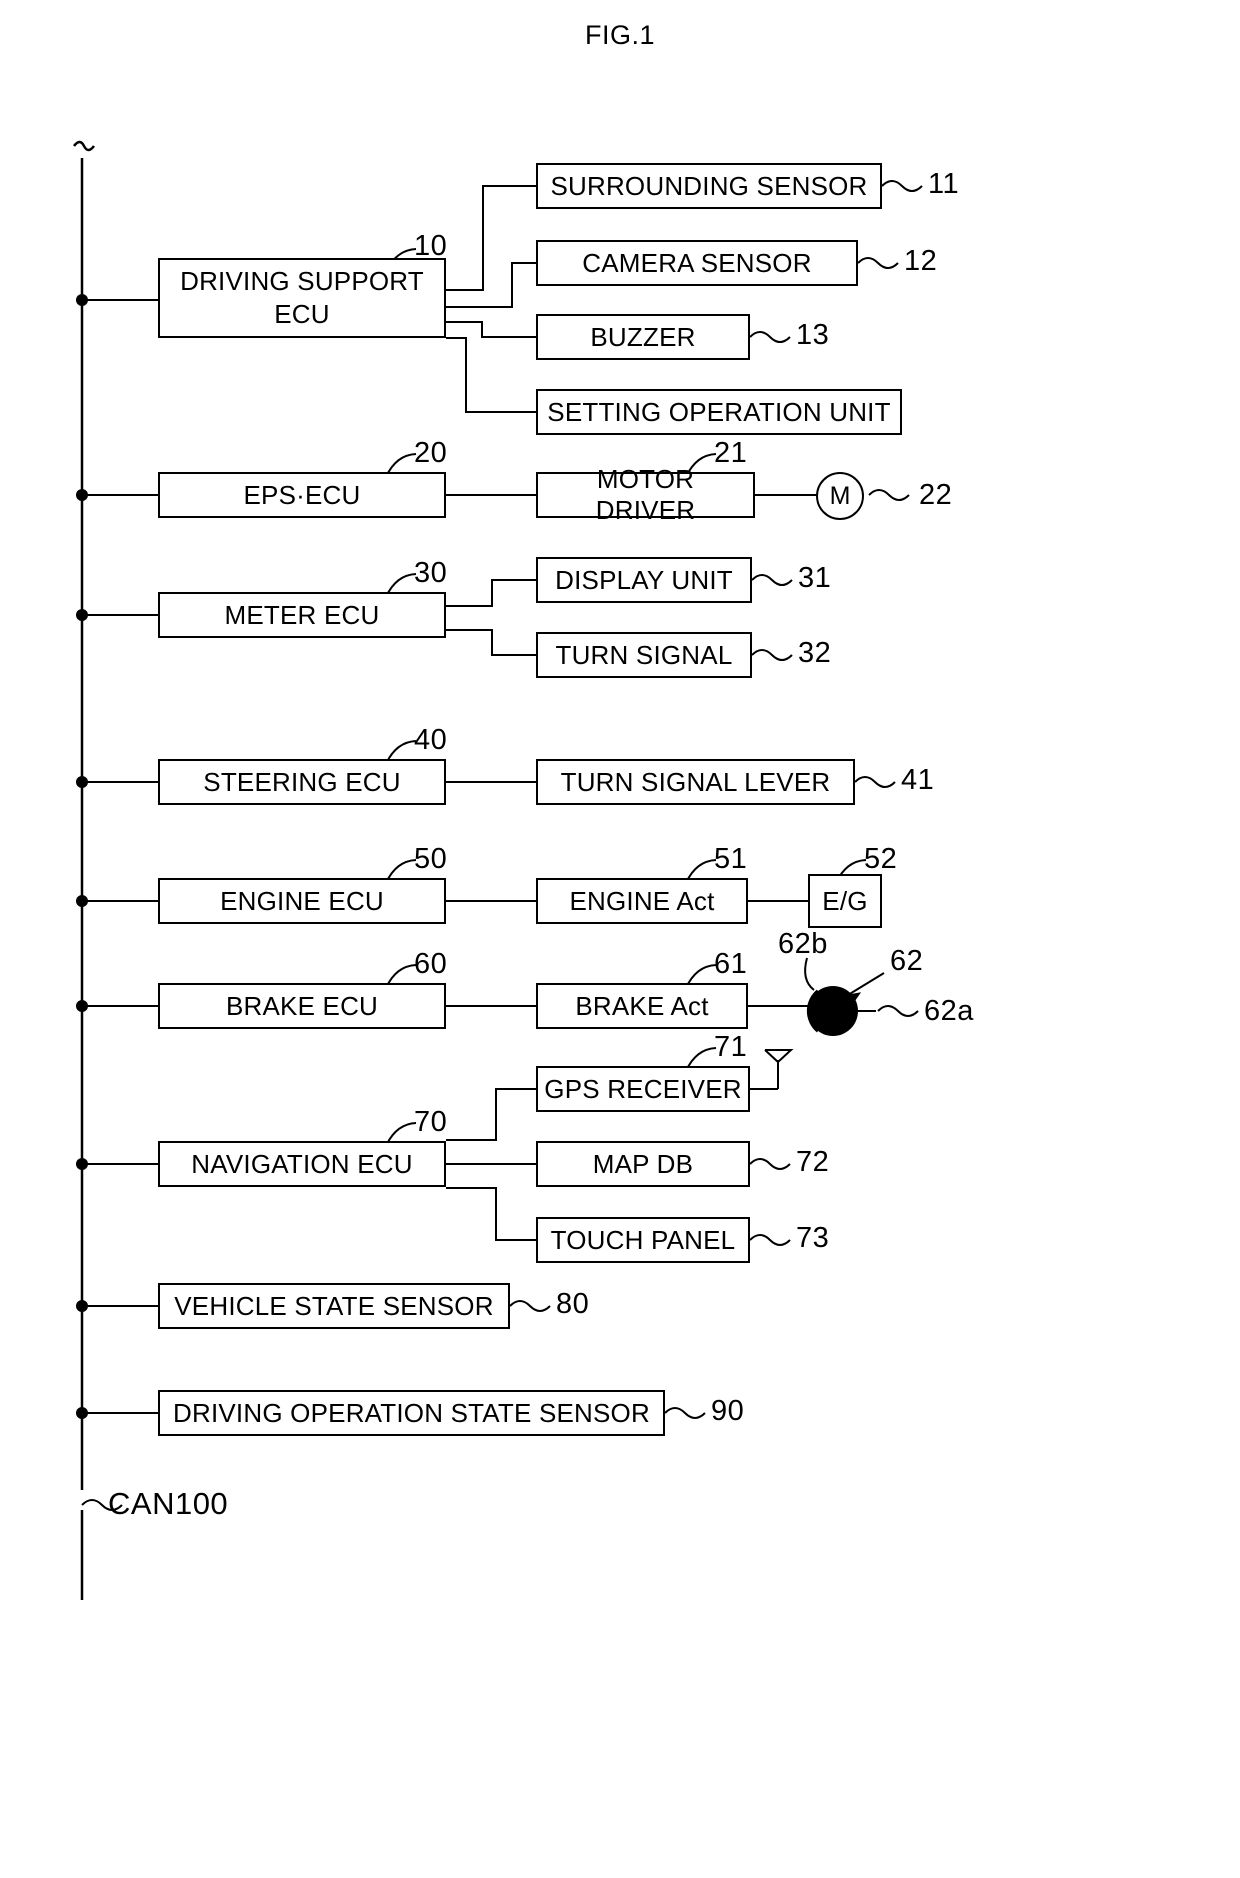 This screenshot has height=1878, width=1240. What do you see at coordinates (431, 573) in the screenshot?
I see `ref-meter-ecu: 30` at bounding box center [431, 573].